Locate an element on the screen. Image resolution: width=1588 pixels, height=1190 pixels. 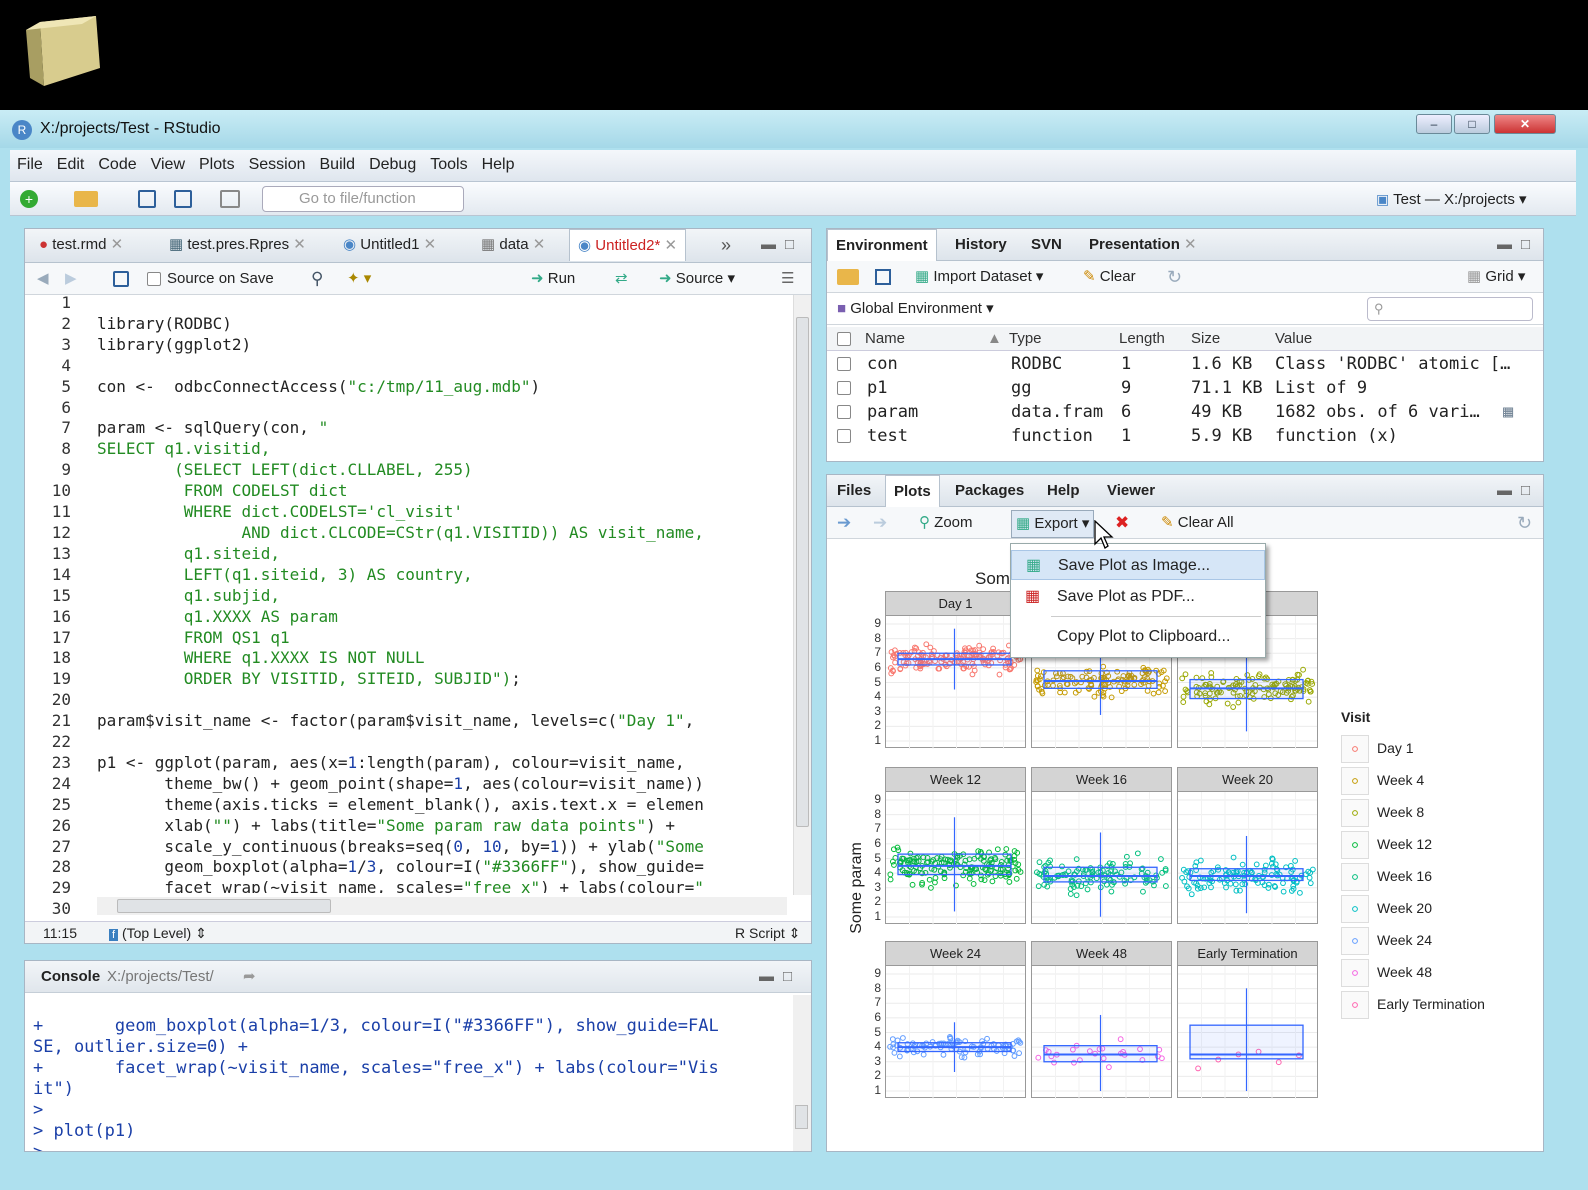
goto-file-input: Go to file/function is located at coordinates (363, 199).